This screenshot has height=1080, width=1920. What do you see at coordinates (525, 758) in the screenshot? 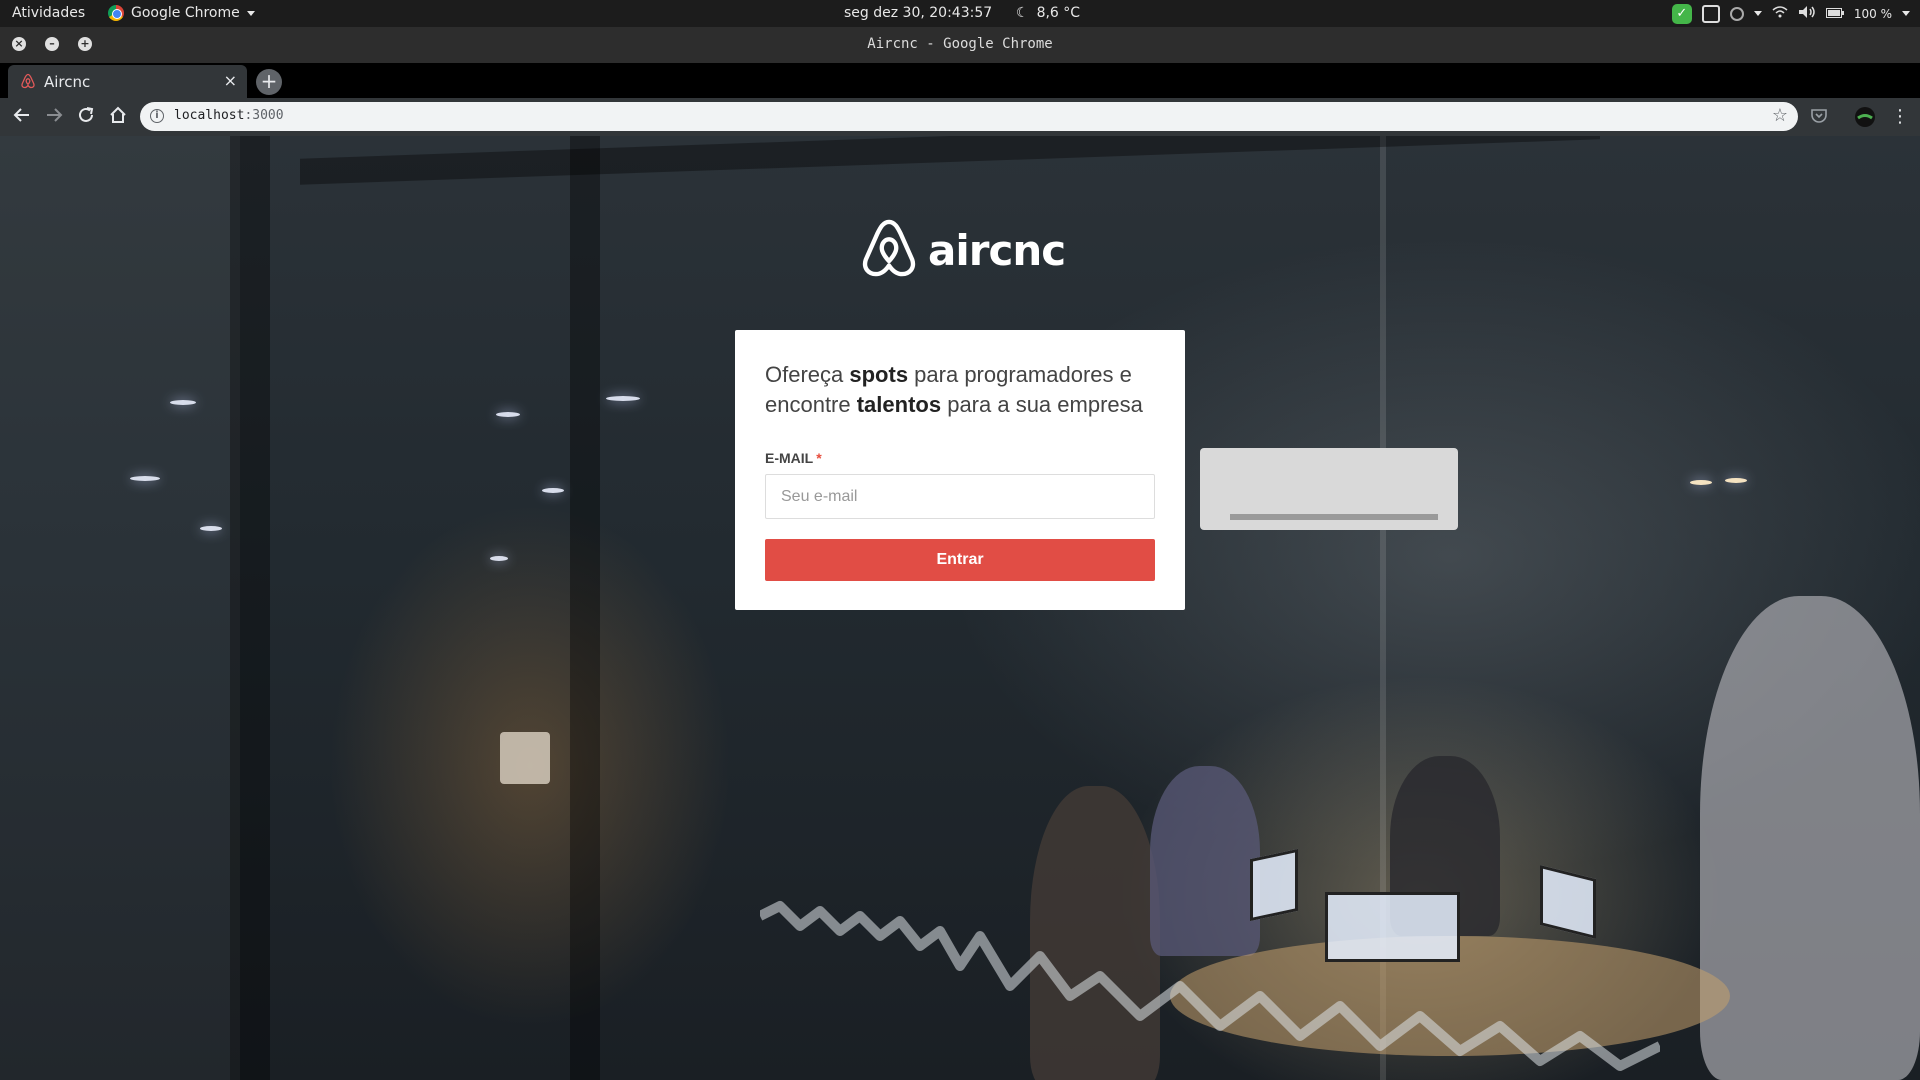
I see `chair` at bounding box center [525, 758].